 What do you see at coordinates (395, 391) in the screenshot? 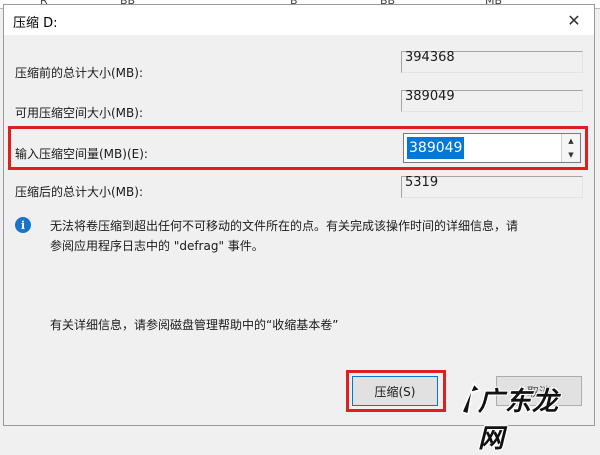
I see `compress-button: 压缩(S)` at bounding box center [395, 391].